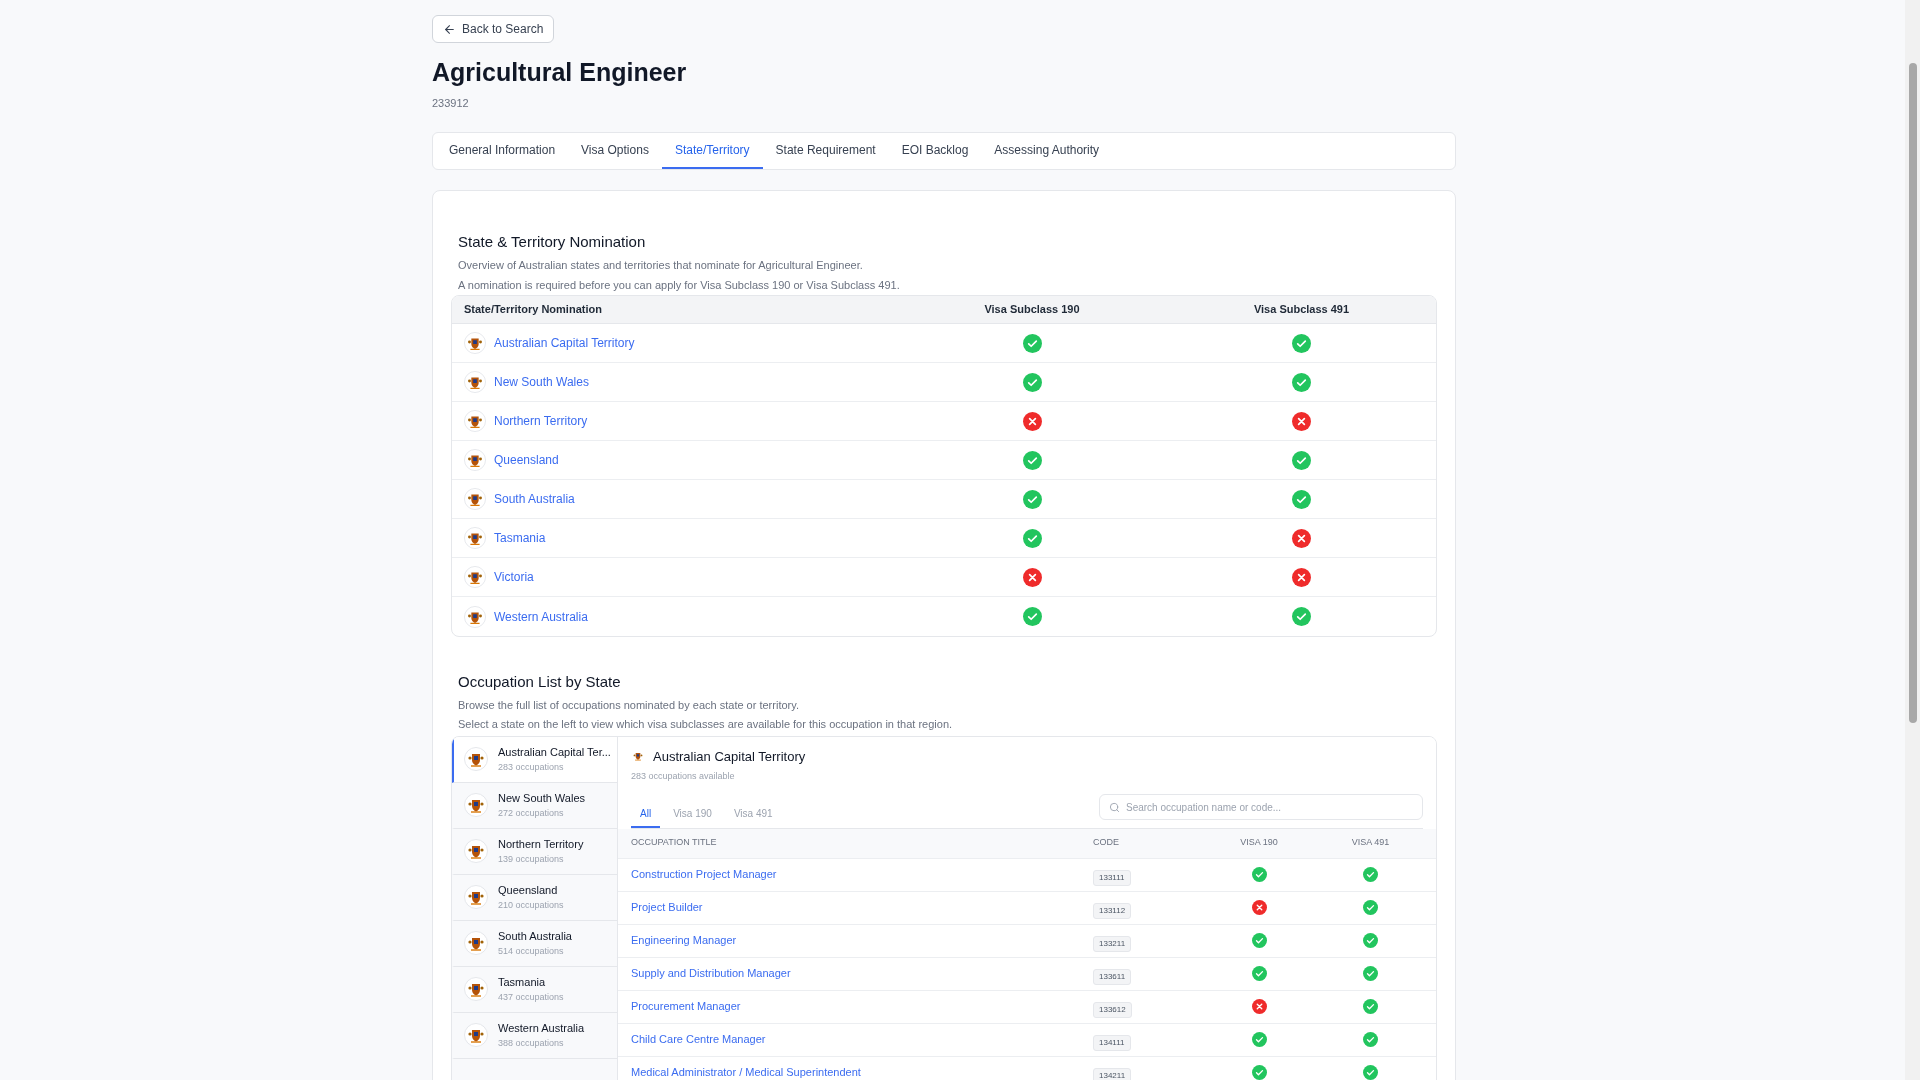  Describe the element at coordinates (514, 577) in the screenshot. I see `state-link: Victoria` at that location.